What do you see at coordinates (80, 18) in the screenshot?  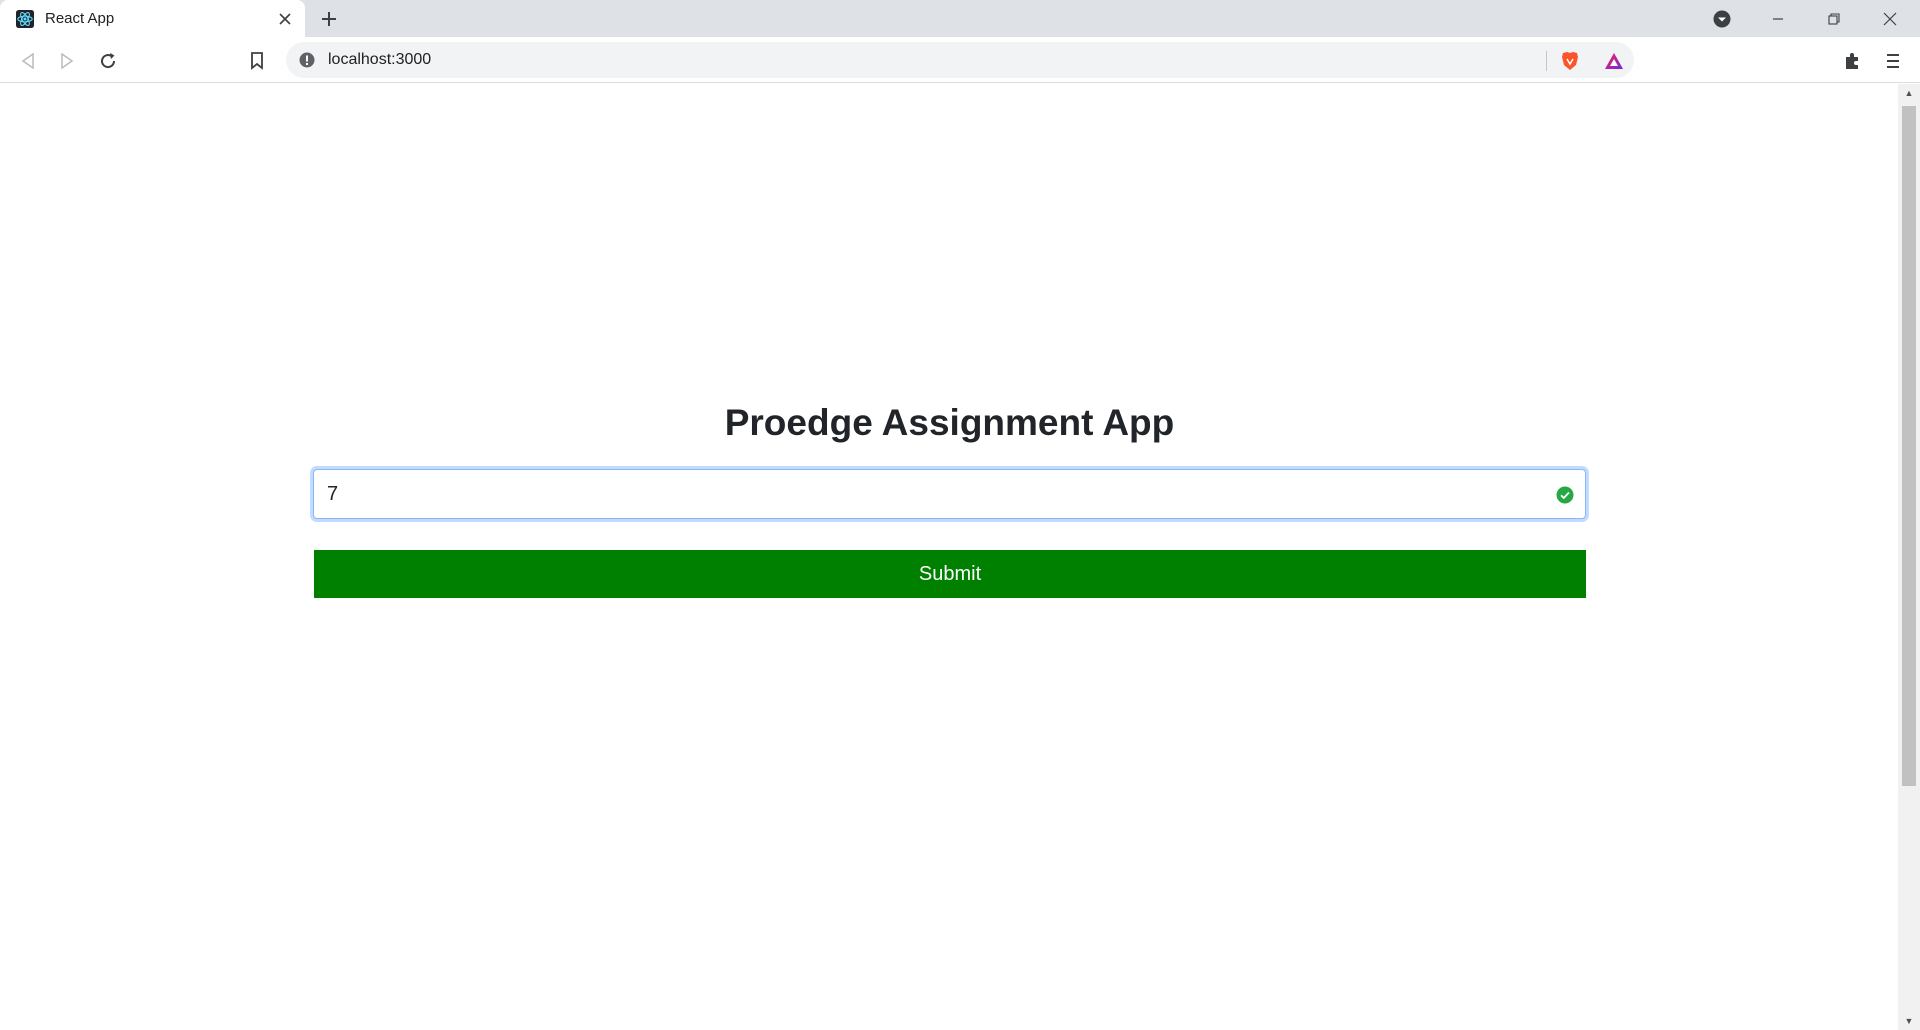 I see `tab-title: React App` at bounding box center [80, 18].